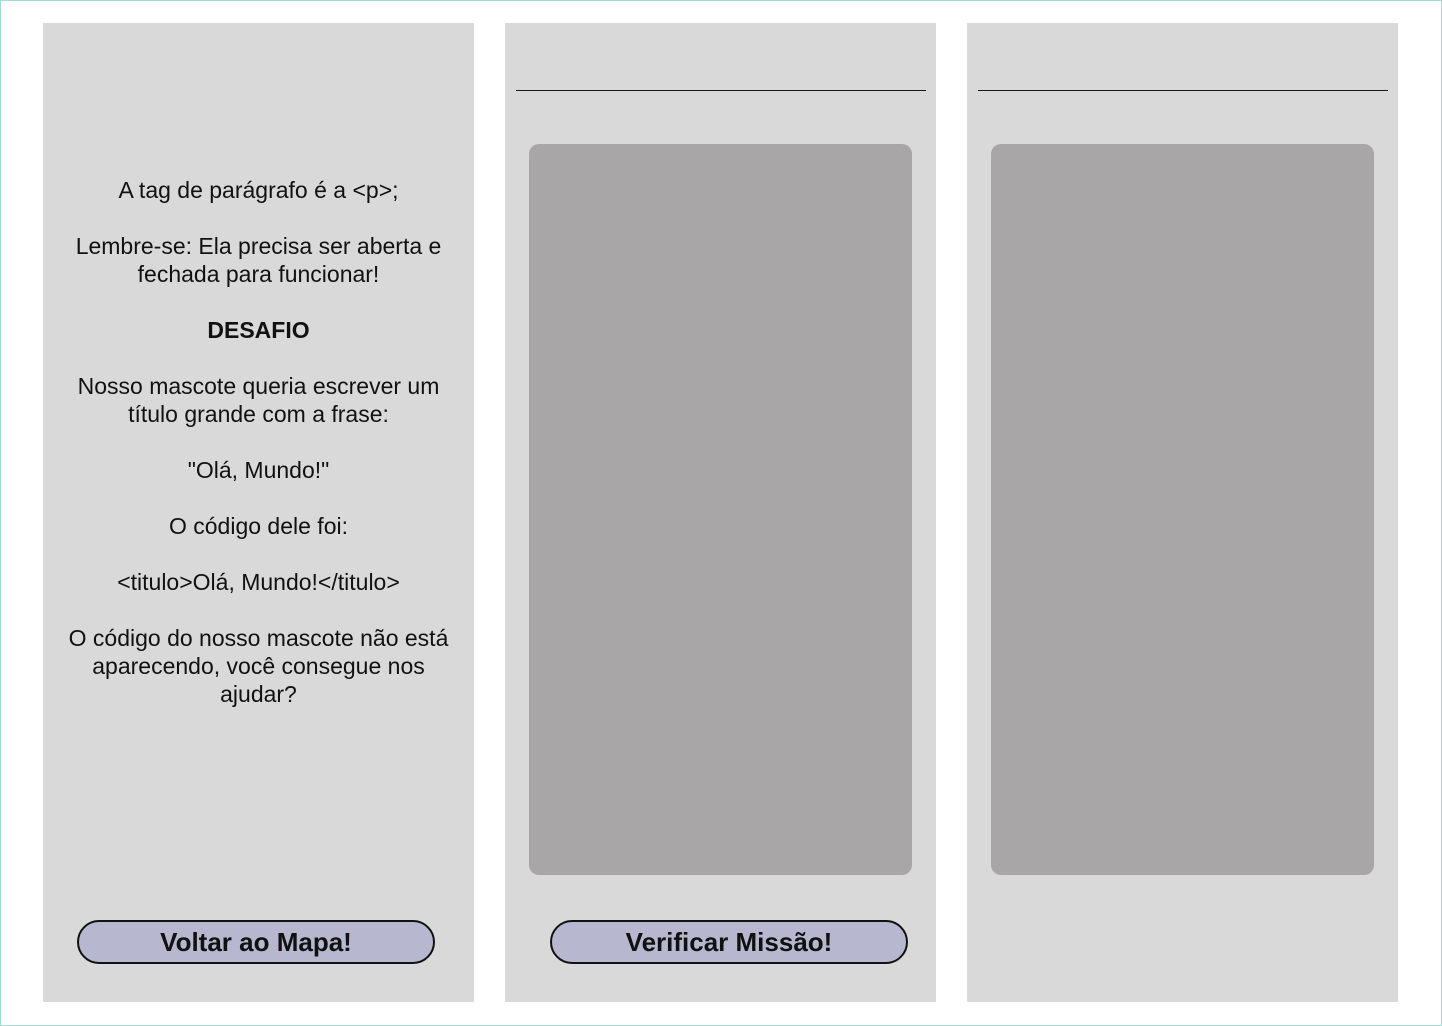  What do you see at coordinates (258, 330) in the screenshot?
I see `challenge-heading: DESAFIO` at bounding box center [258, 330].